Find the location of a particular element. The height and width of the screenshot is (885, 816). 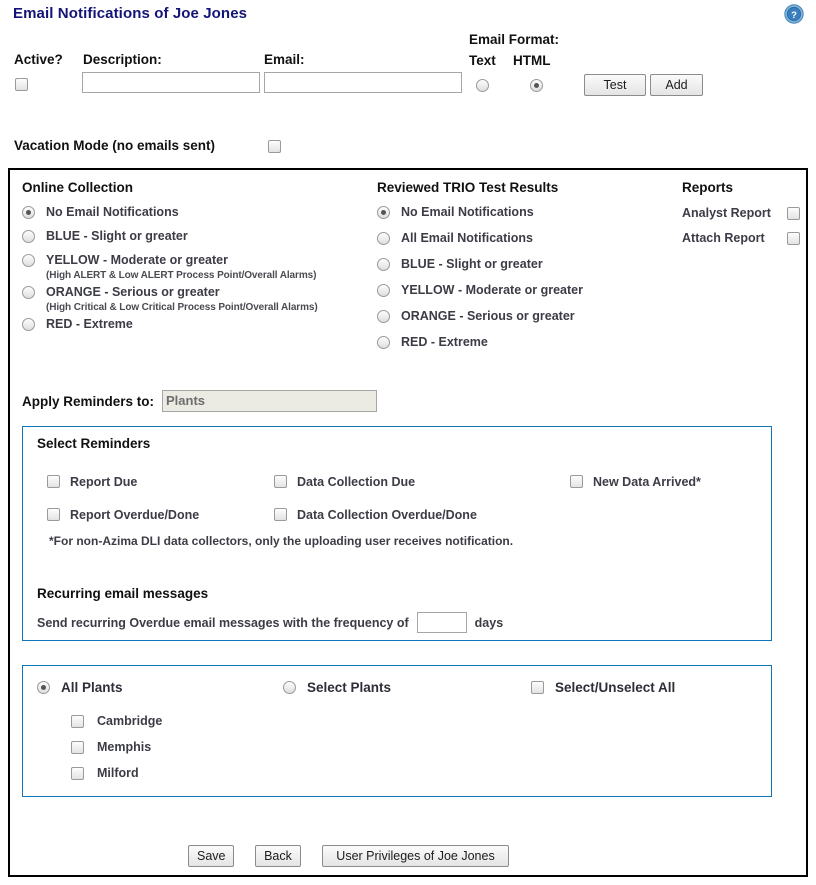

trio-radio-red is located at coordinates (383, 342).